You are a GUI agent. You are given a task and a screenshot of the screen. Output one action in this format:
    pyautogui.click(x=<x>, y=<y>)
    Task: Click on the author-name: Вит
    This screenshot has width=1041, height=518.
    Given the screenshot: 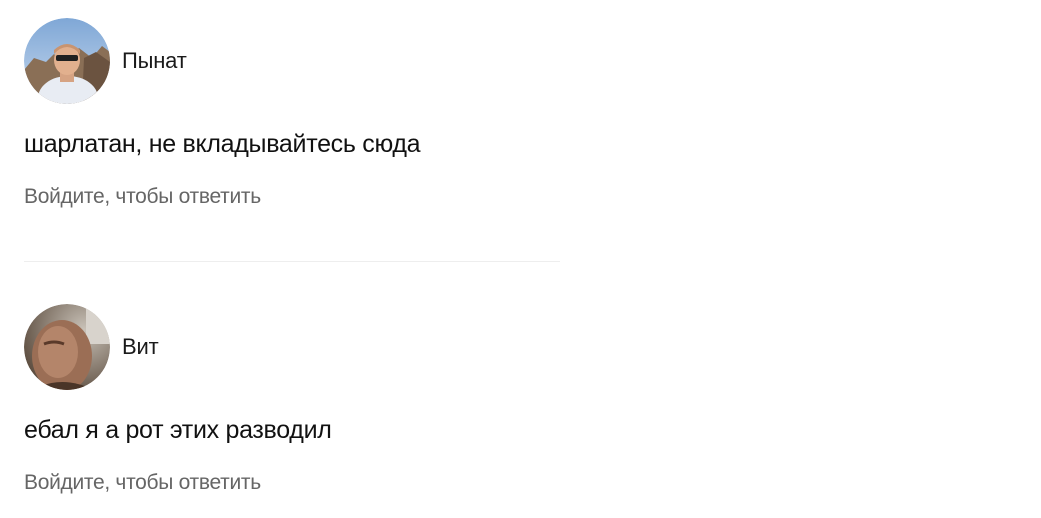 What is the action you would take?
    pyautogui.click(x=140, y=347)
    